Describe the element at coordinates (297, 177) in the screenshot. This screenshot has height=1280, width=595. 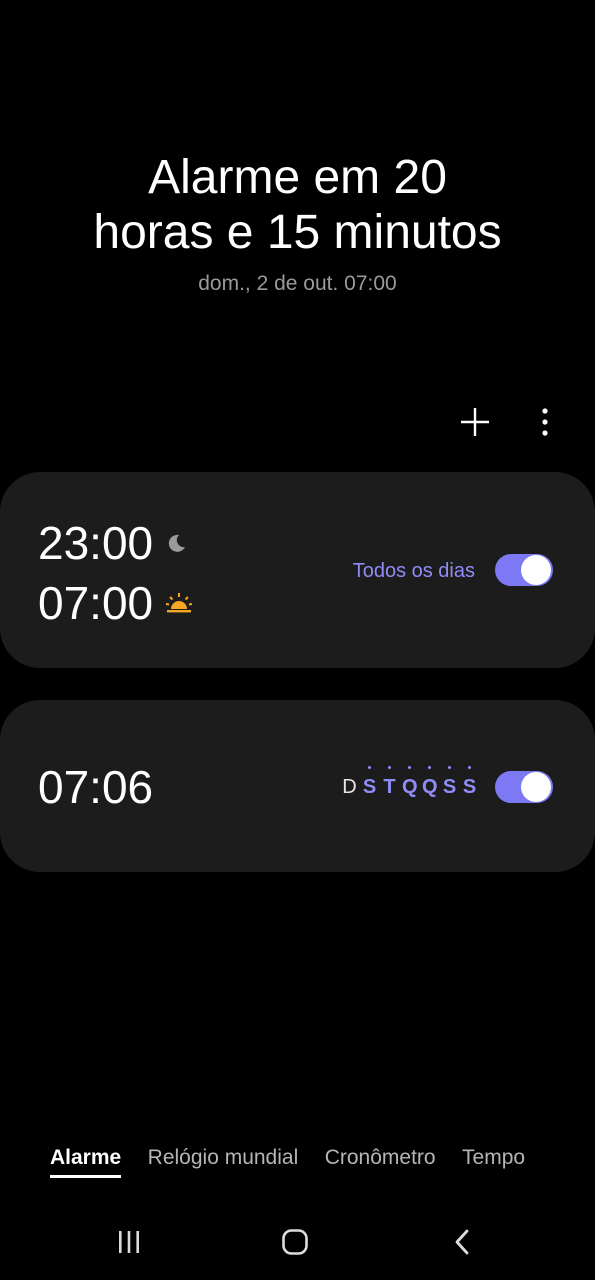
I see `title-line-1: Alarme em 20` at that location.